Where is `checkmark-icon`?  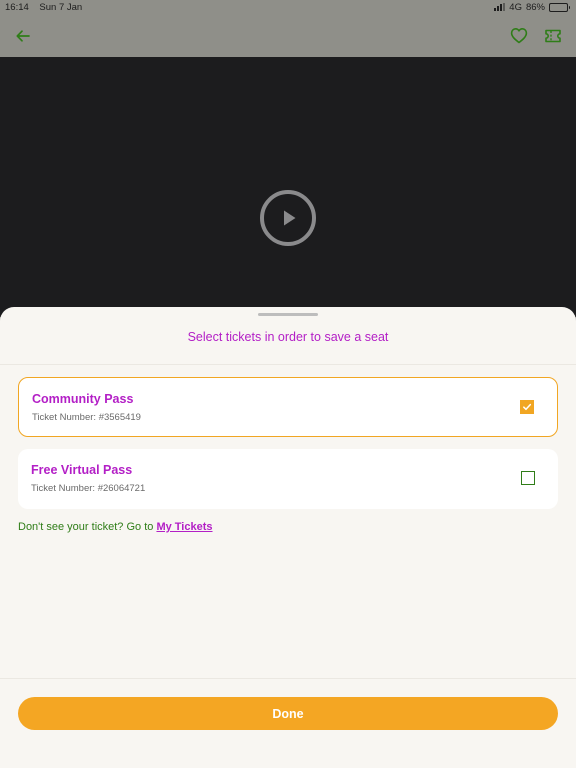 checkmark-icon is located at coordinates (527, 407).